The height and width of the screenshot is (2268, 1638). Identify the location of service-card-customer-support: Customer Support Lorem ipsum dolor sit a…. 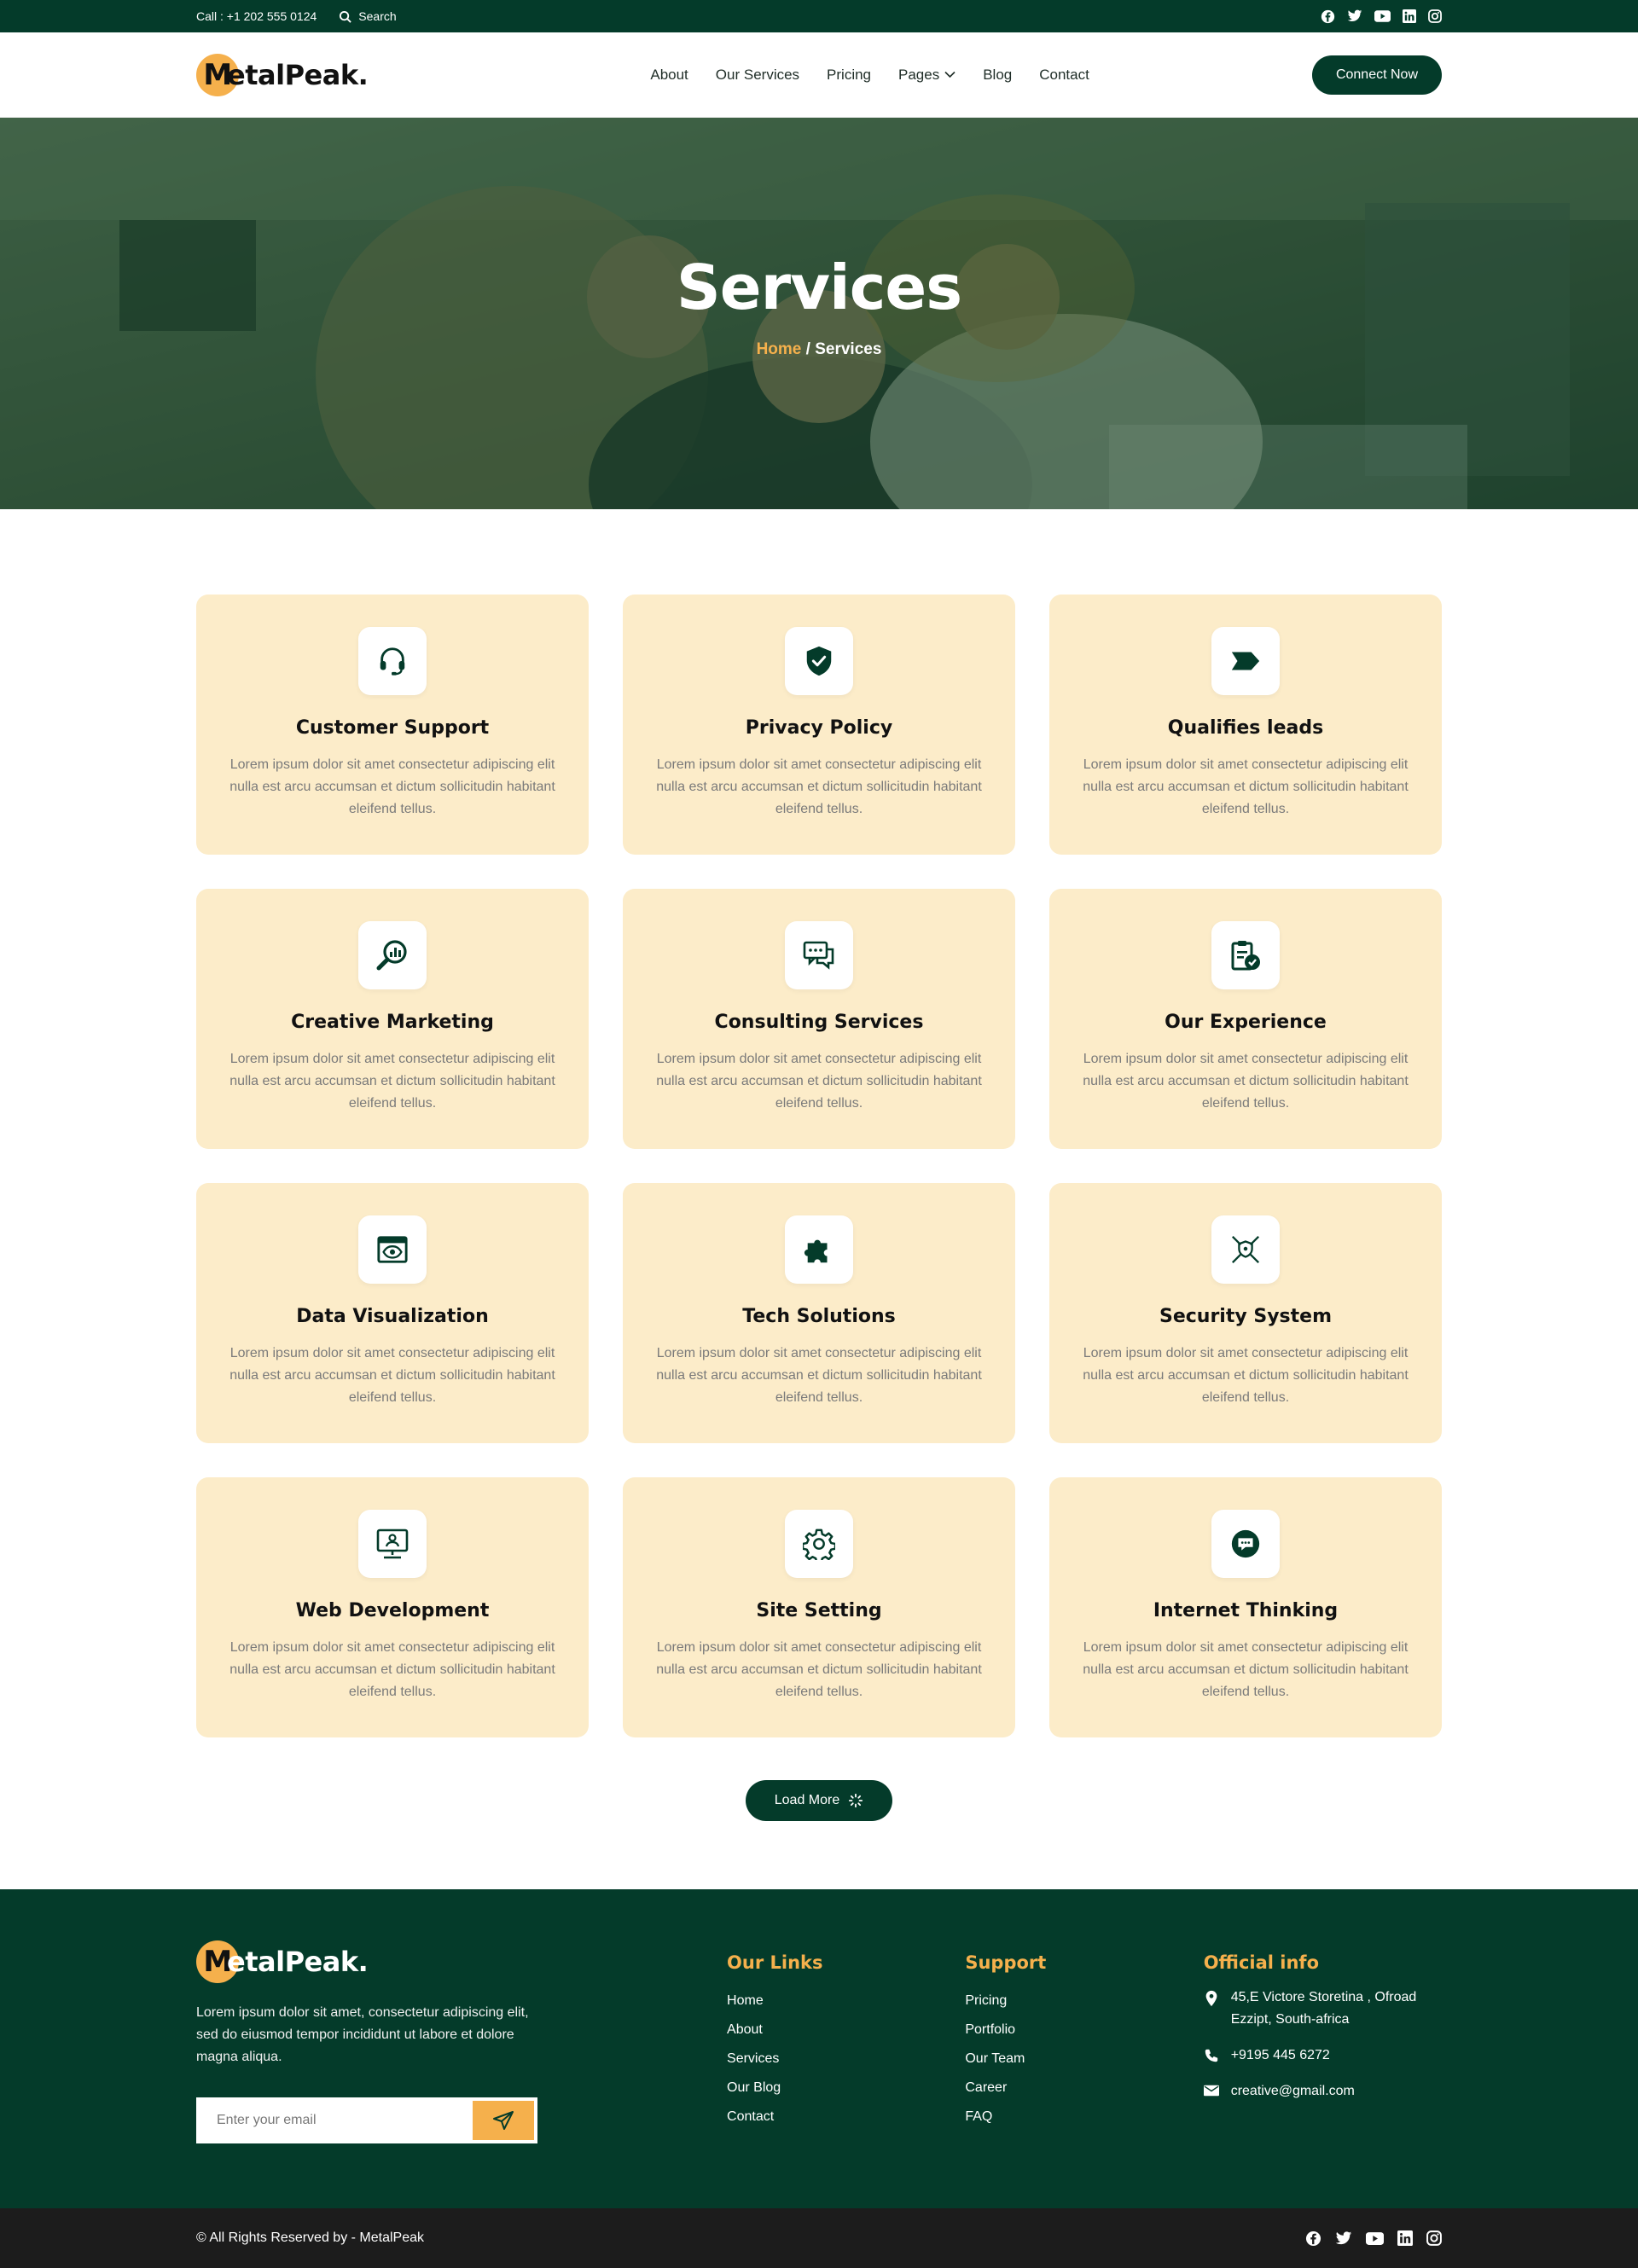
(392, 725).